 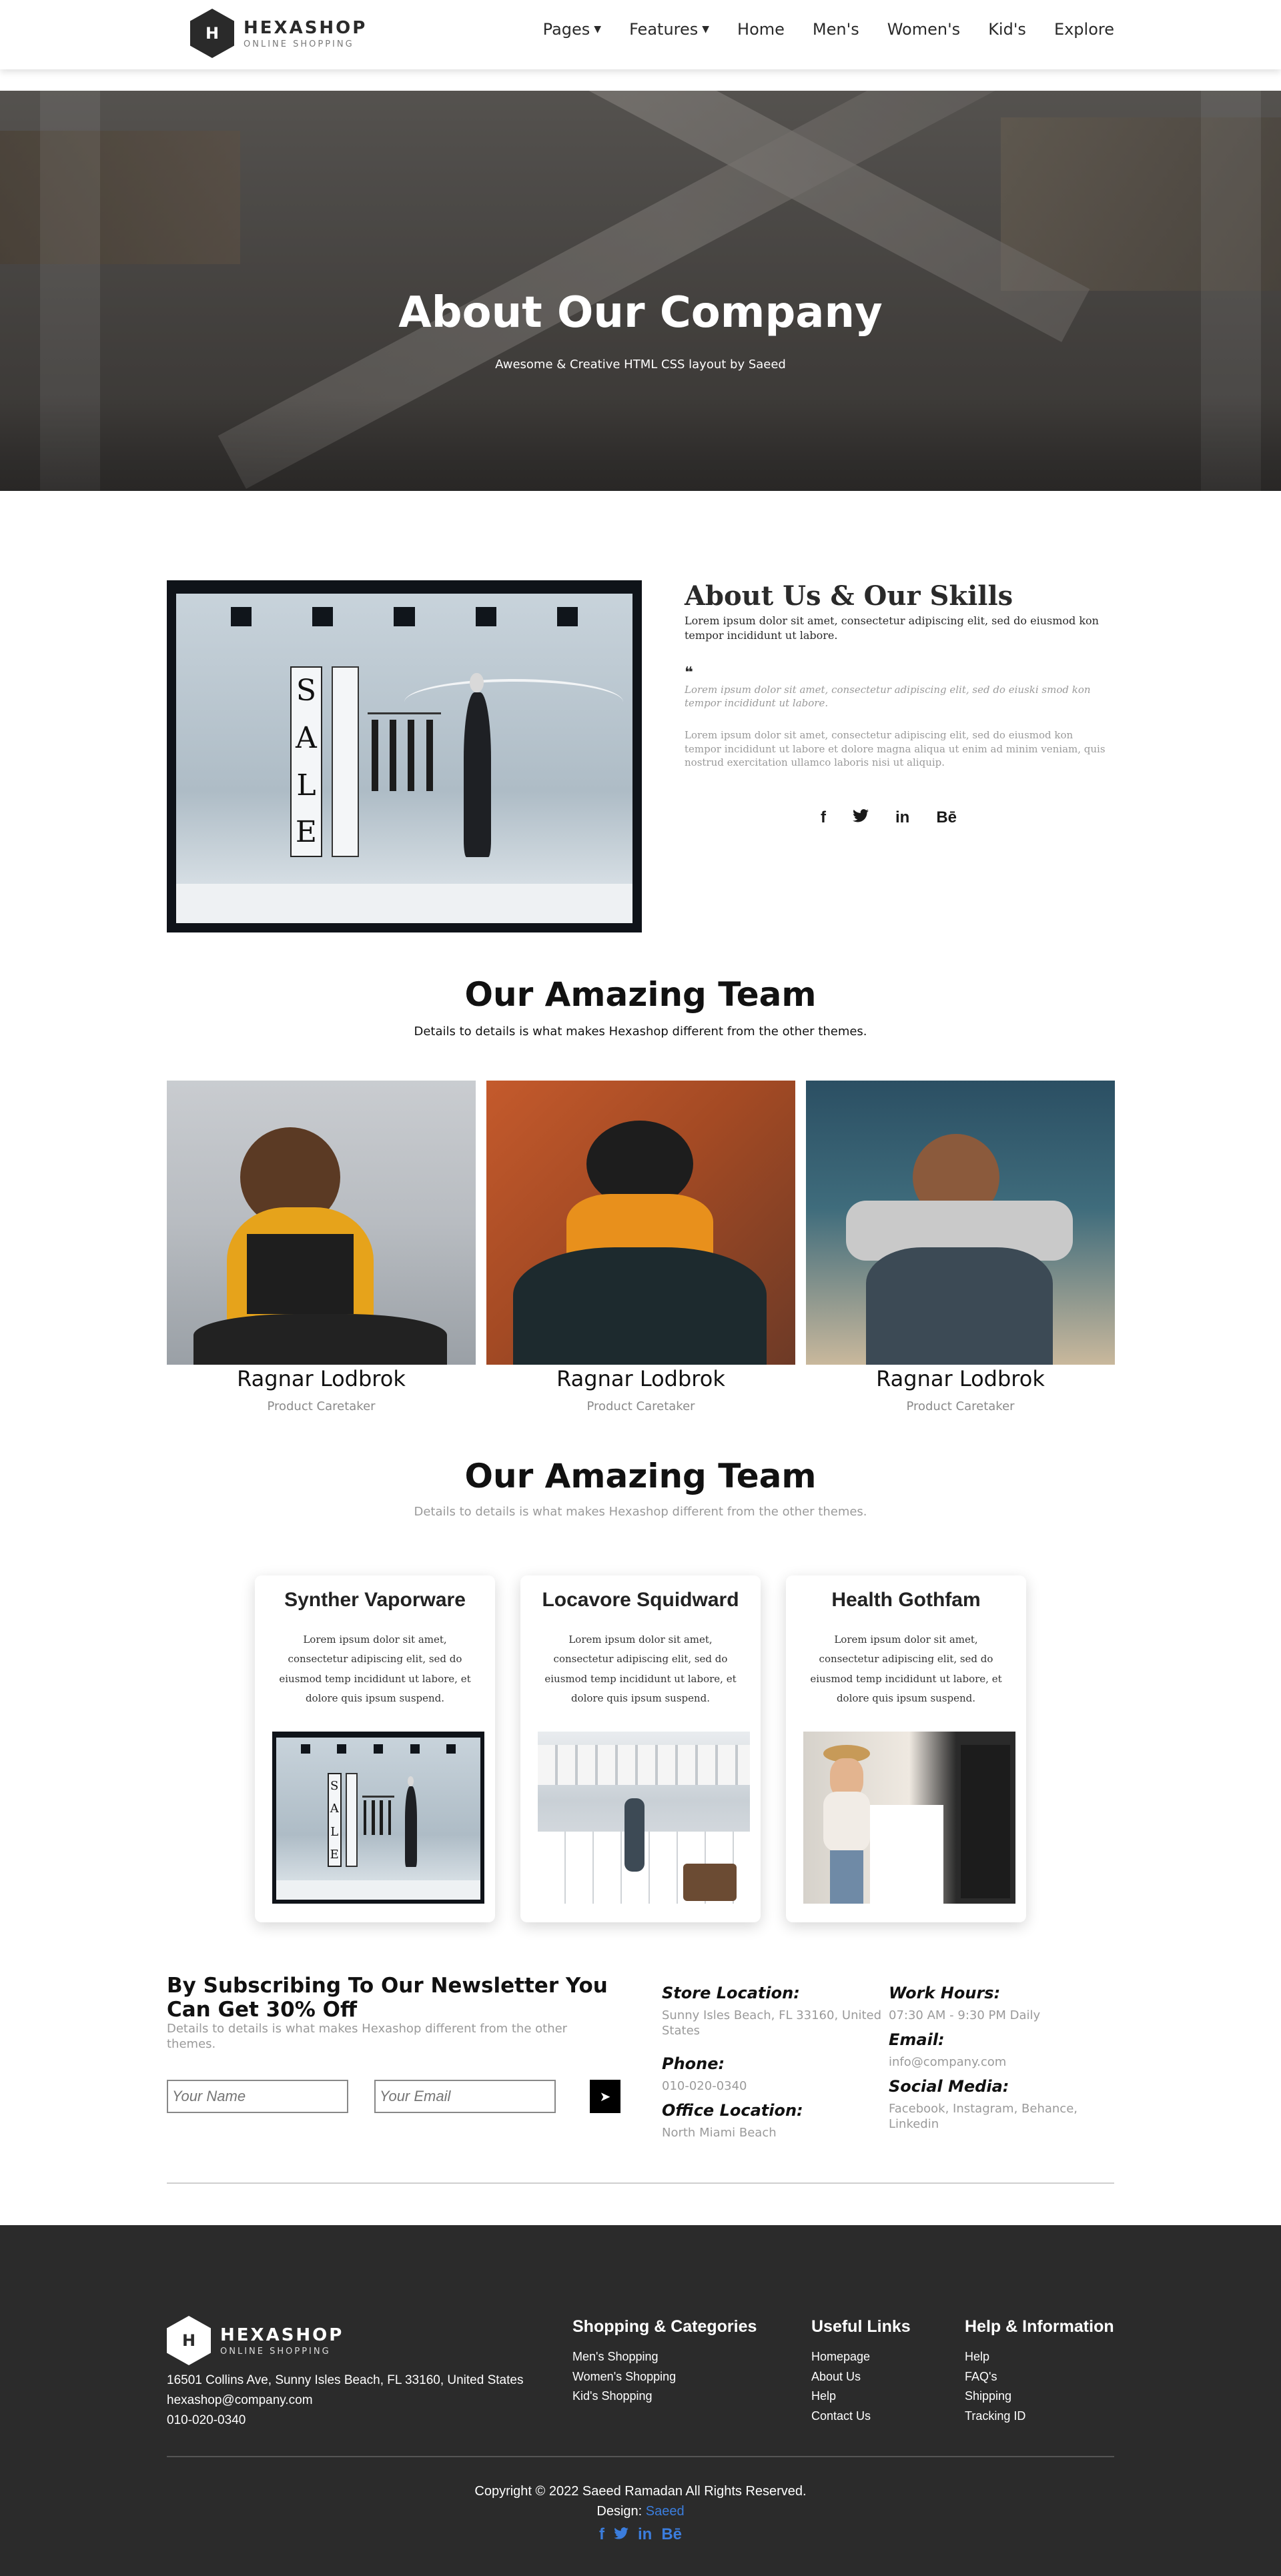 What do you see at coordinates (1040, 2417) in the screenshot?
I see `footer-link: Tracking ID` at bounding box center [1040, 2417].